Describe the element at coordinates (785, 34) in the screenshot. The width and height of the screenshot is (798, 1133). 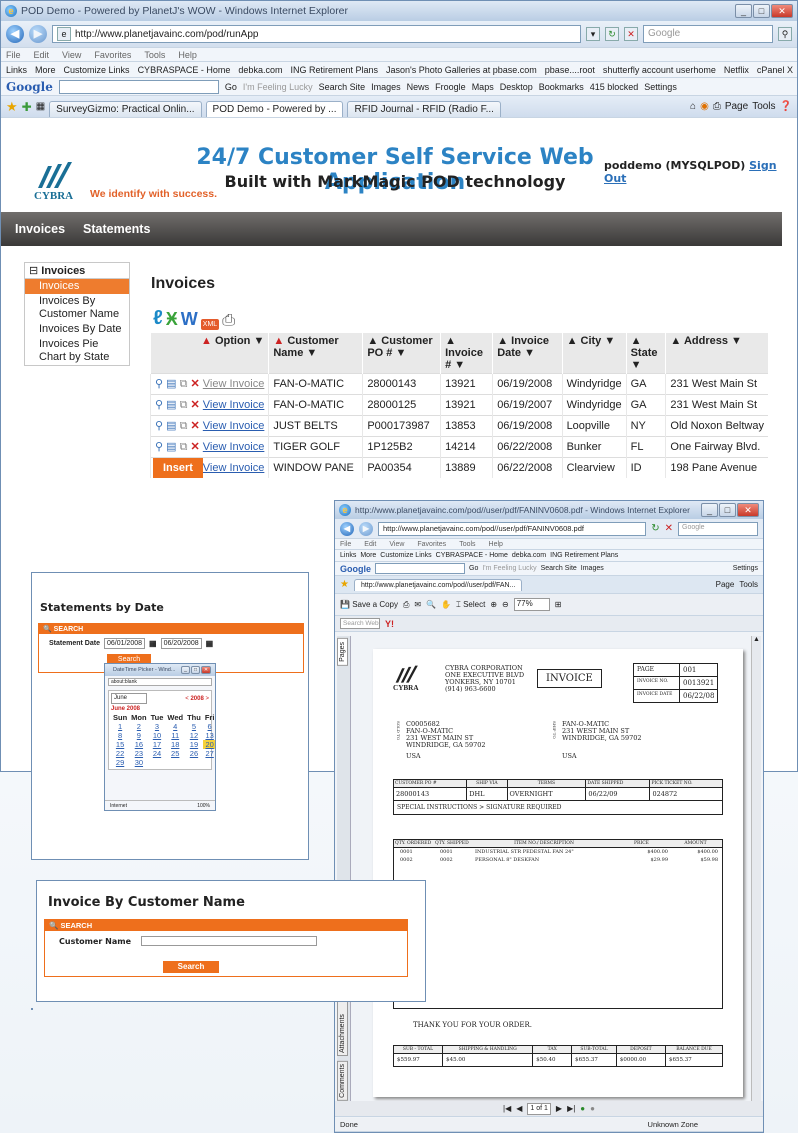
I see `search-icon: ⚲` at that location.